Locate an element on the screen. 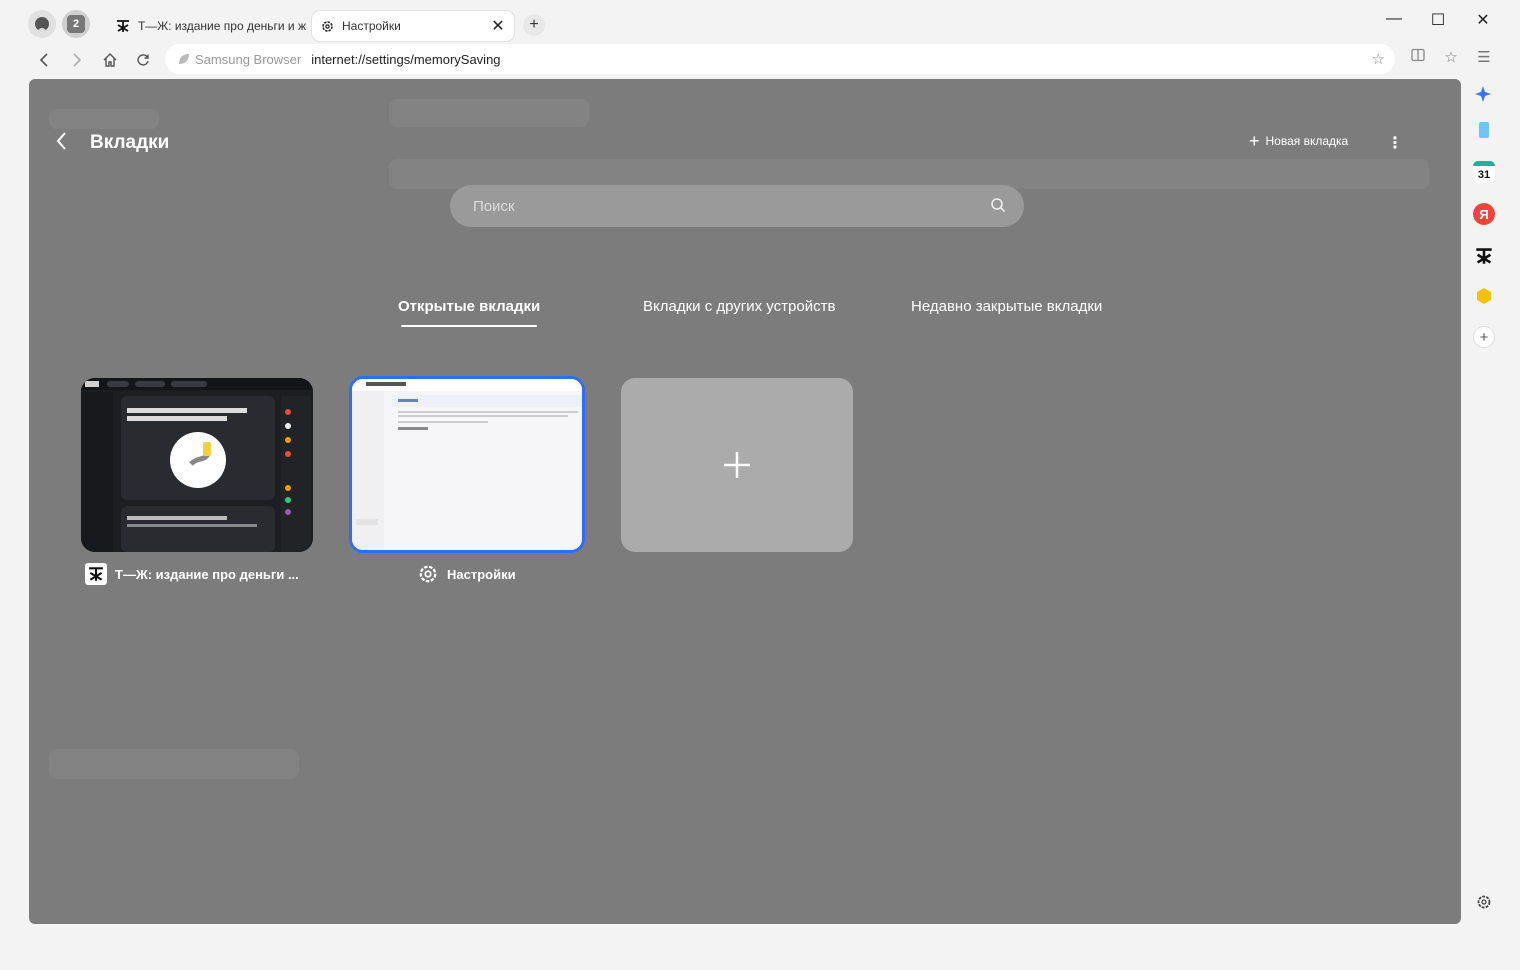 This screenshot has height=970, width=1520. tab-other-devices: Вкладки с других устройств is located at coordinates (739, 306).